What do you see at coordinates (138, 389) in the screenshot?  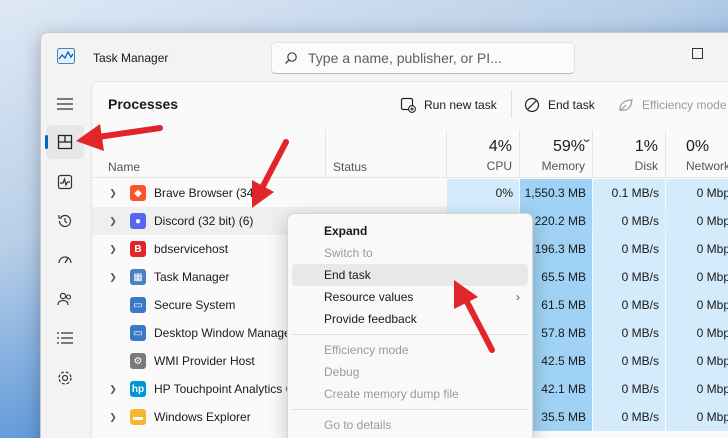 I see `hp-icon: hp` at bounding box center [138, 389].